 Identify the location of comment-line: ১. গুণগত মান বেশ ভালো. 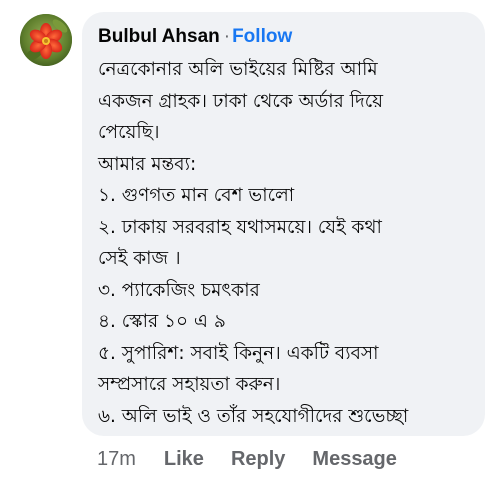
(196, 195).